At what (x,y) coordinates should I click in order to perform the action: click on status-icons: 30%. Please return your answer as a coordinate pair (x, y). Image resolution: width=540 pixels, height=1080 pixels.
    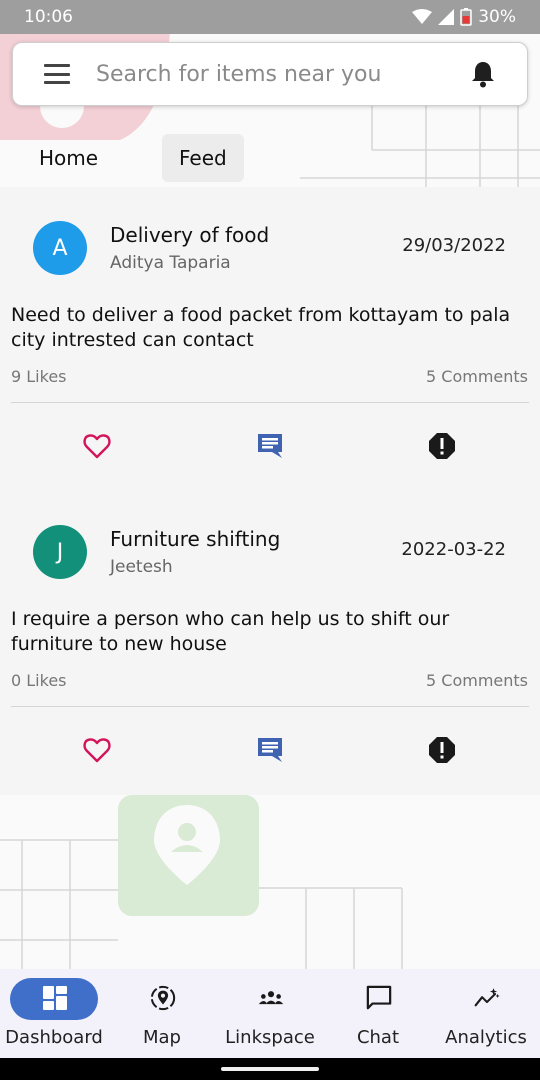
    Looking at the image, I should click on (464, 17).